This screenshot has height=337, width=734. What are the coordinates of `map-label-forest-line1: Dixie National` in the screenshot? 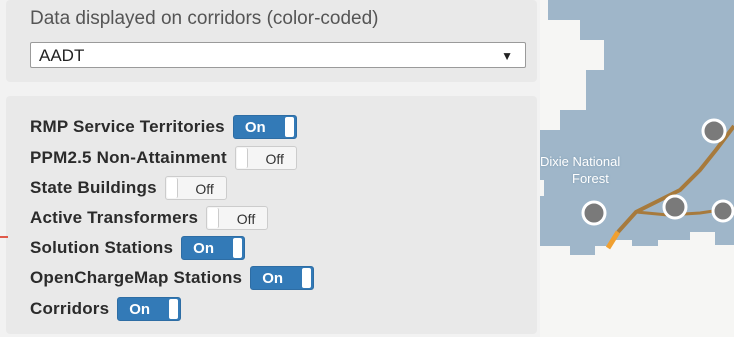 It's located at (580, 161).